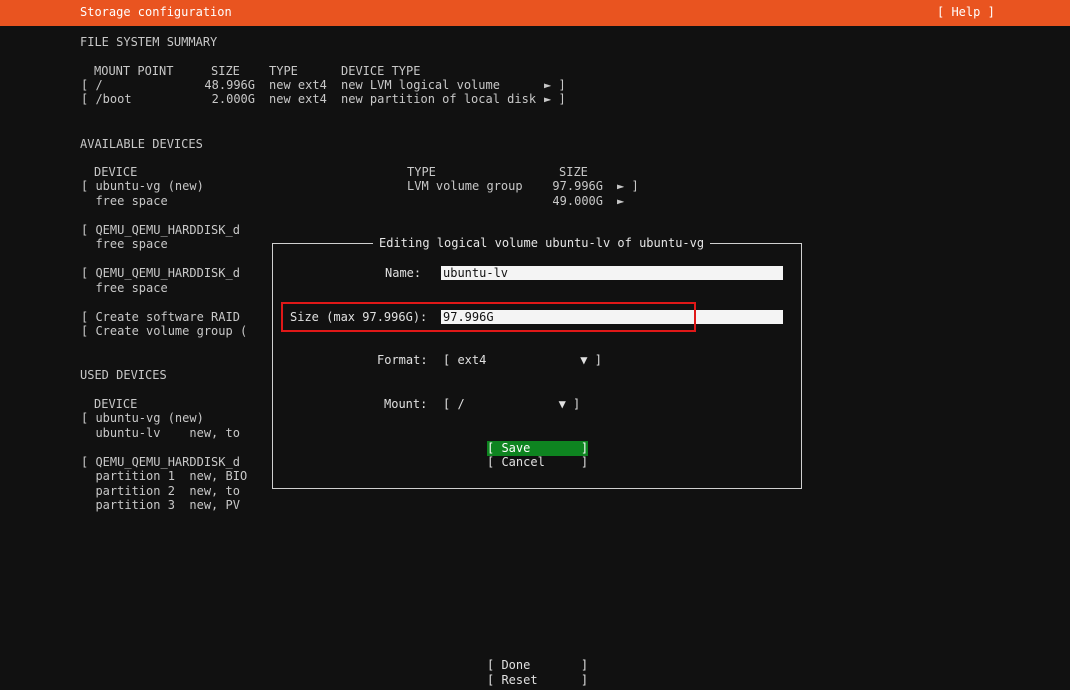 The height and width of the screenshot is (690, 1070). What do you see at coordinates (573, 172) in the screenshot?
I see `avail-header-size: SIZE` at bounding box center [573, 172].